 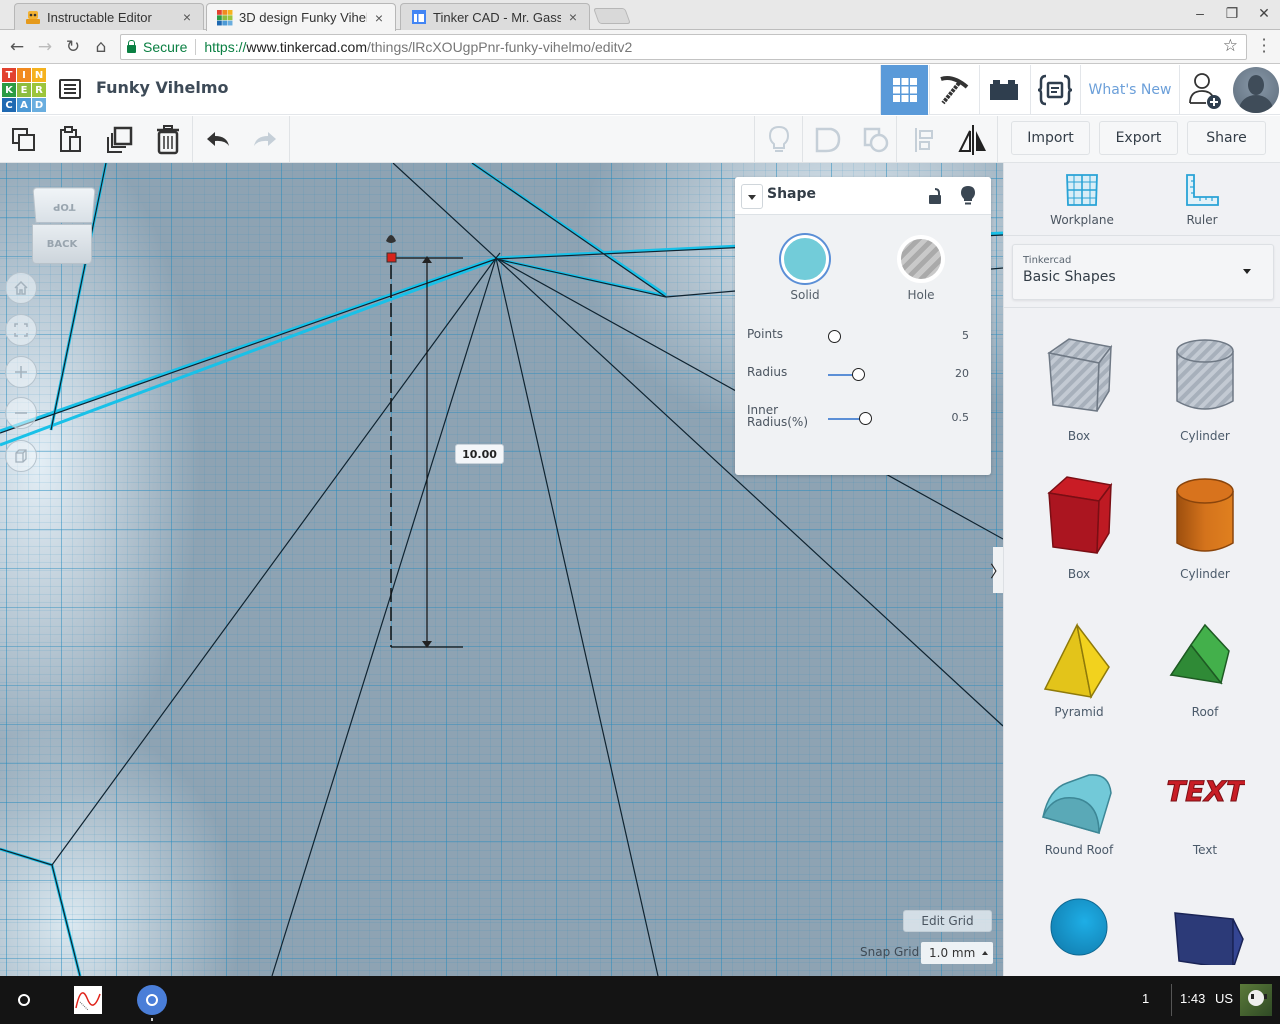 What do you see at coordinates (265, 140) in the screenshot?
I see `redo-button` at bounding box center [265, 140].